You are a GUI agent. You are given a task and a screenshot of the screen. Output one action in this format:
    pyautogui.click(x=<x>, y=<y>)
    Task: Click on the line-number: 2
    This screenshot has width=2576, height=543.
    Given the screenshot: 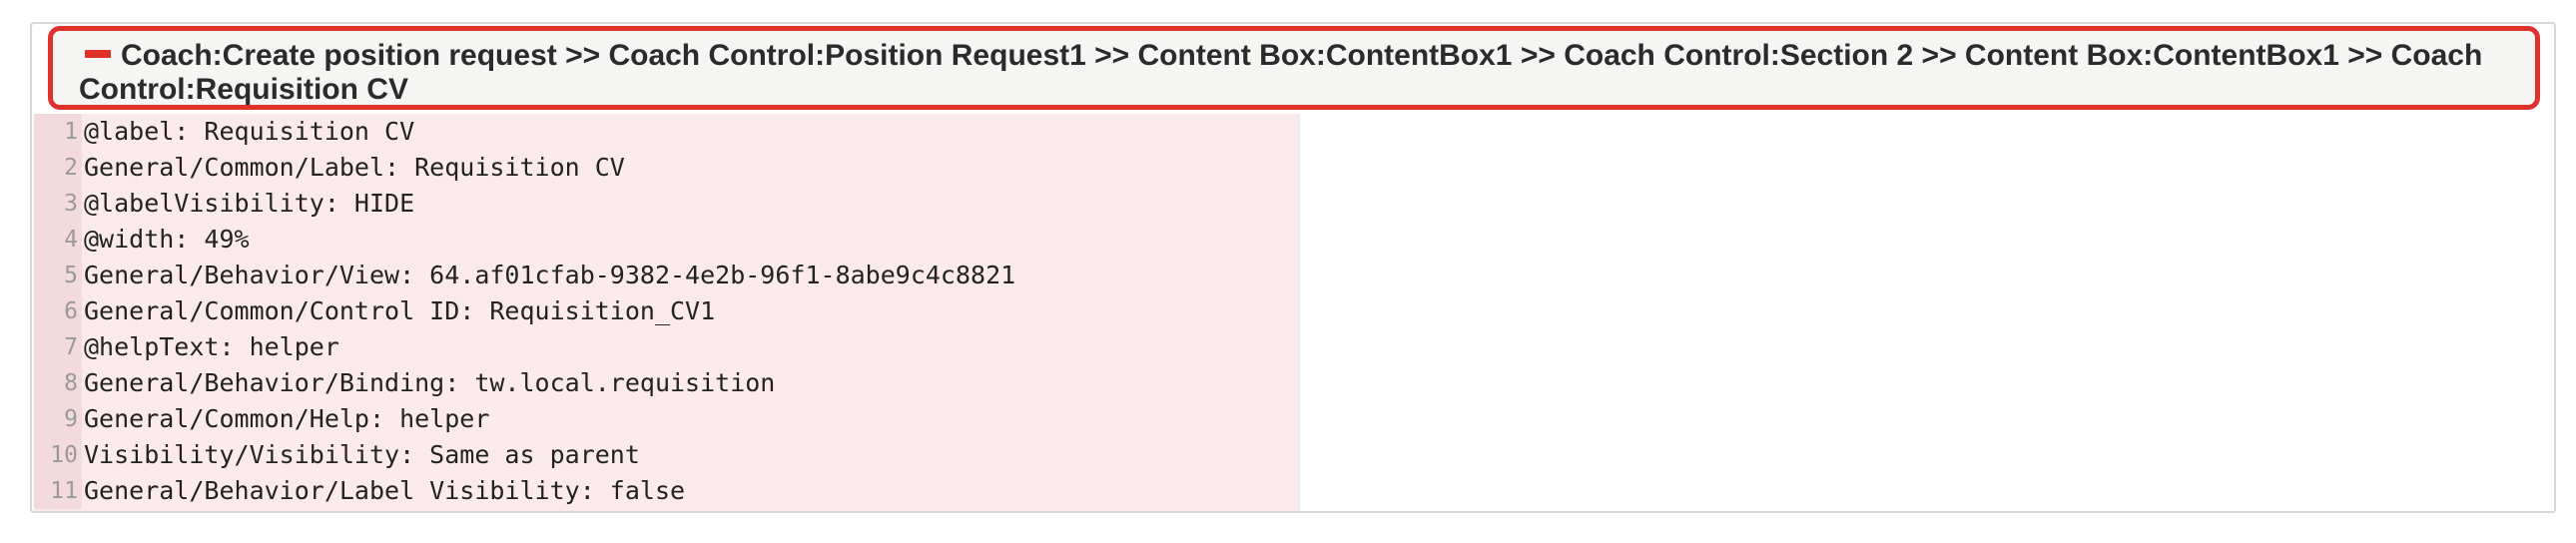 What is the action you would take?
    pyautogui.click(x=58, y=168)
    